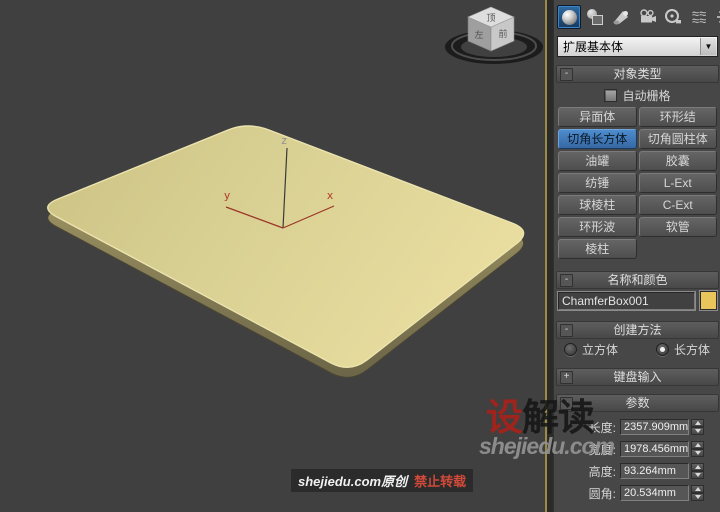  Describe the element at coordinates (621, 17) in the screenshot. I see `lights-icon` at that location.